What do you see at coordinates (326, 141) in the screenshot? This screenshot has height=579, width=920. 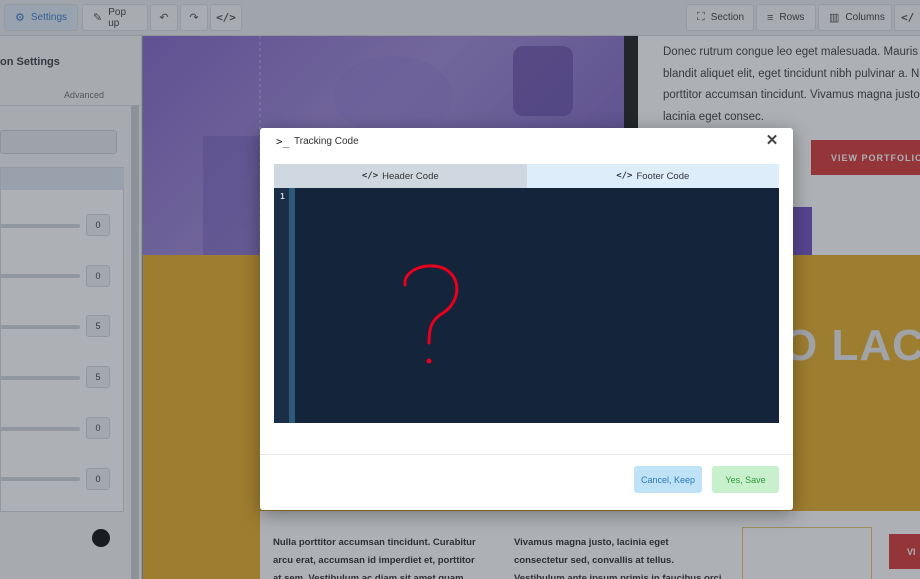 I see `modal-title: Tracking Code` at bounding box center [326, 141].